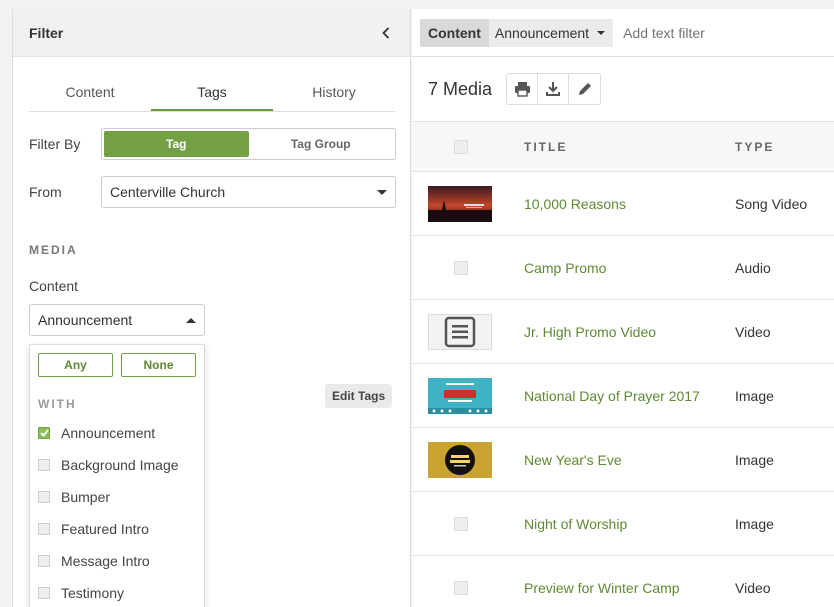 The image size is (834, 607). What do you see at coordinates (54, 286) in the screenshot?
I see `content-label: Content` at bounding box center [54, 286].